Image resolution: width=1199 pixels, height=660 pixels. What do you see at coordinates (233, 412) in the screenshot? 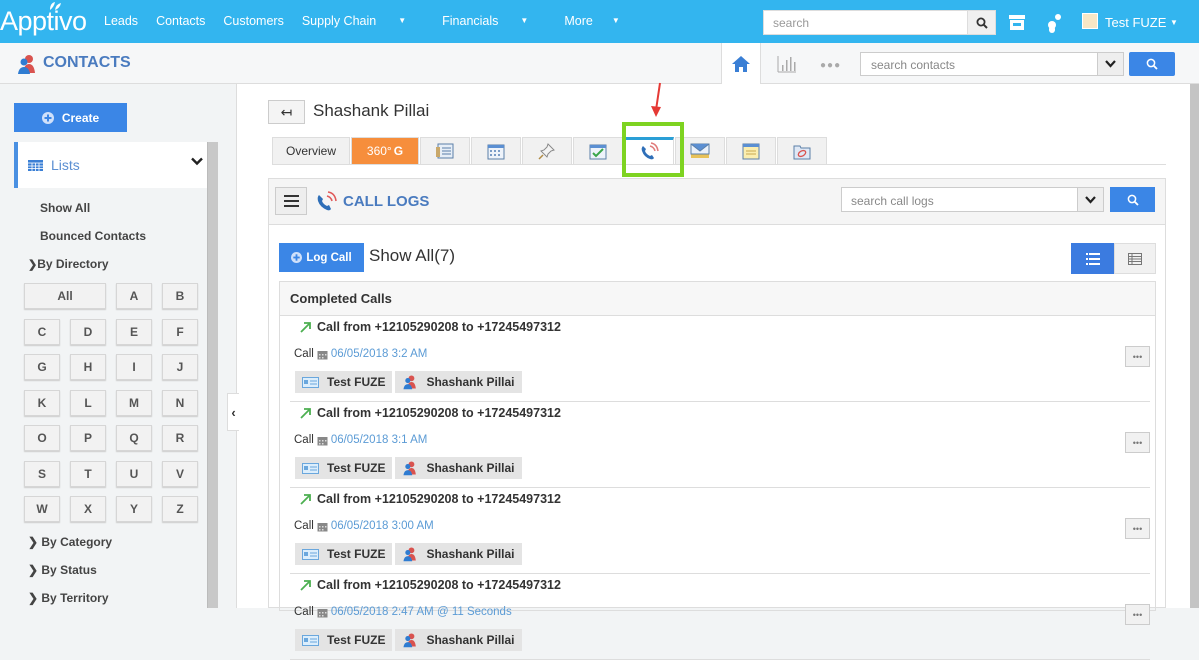
I see `collapse-sidebar-button: ‹` at bounding box center [233, 412].